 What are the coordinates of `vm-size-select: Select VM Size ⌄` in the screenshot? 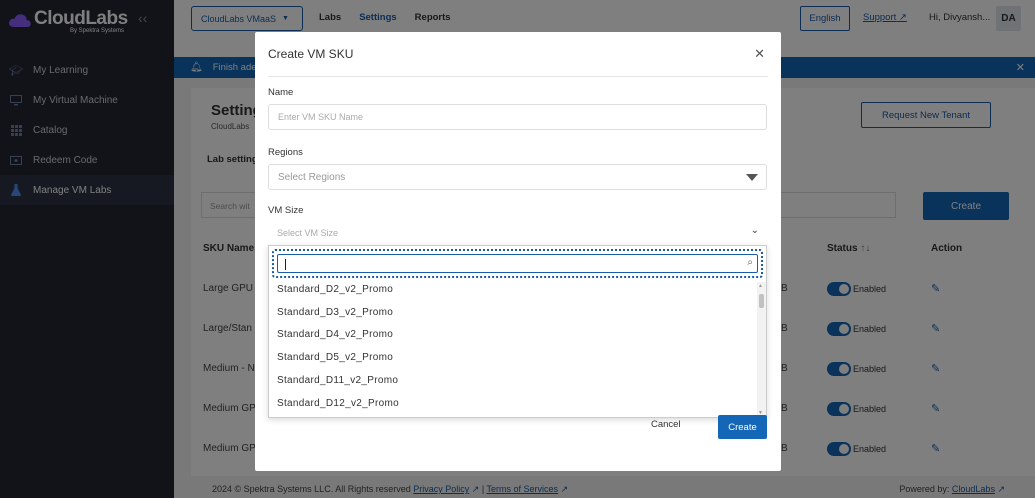 It's located at (517, 233).